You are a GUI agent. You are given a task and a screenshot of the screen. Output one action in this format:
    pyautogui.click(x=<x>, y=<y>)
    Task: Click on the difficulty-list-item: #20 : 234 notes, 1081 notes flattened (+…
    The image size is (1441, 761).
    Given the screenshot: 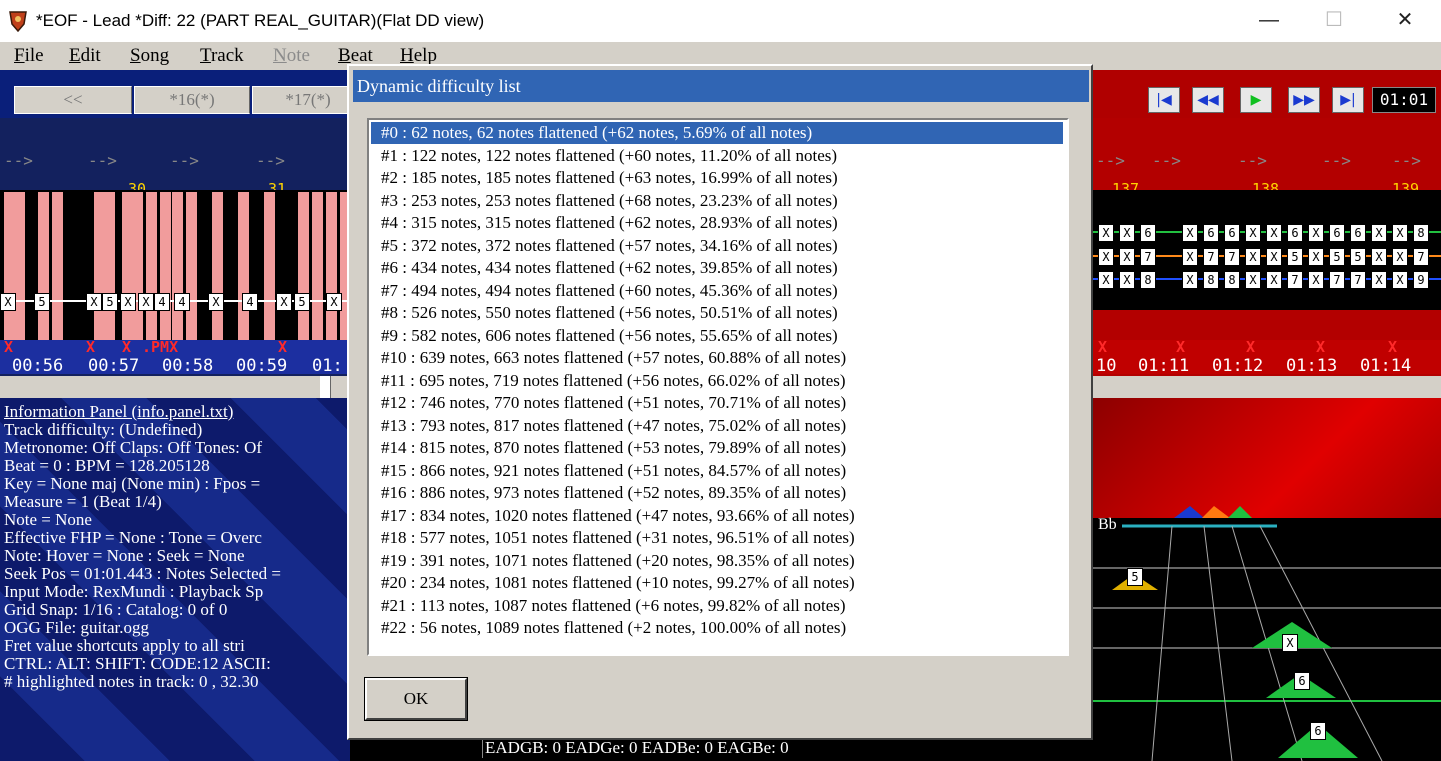 What is the action you would take?
    pyautogui.click(x=616, y=583)
    